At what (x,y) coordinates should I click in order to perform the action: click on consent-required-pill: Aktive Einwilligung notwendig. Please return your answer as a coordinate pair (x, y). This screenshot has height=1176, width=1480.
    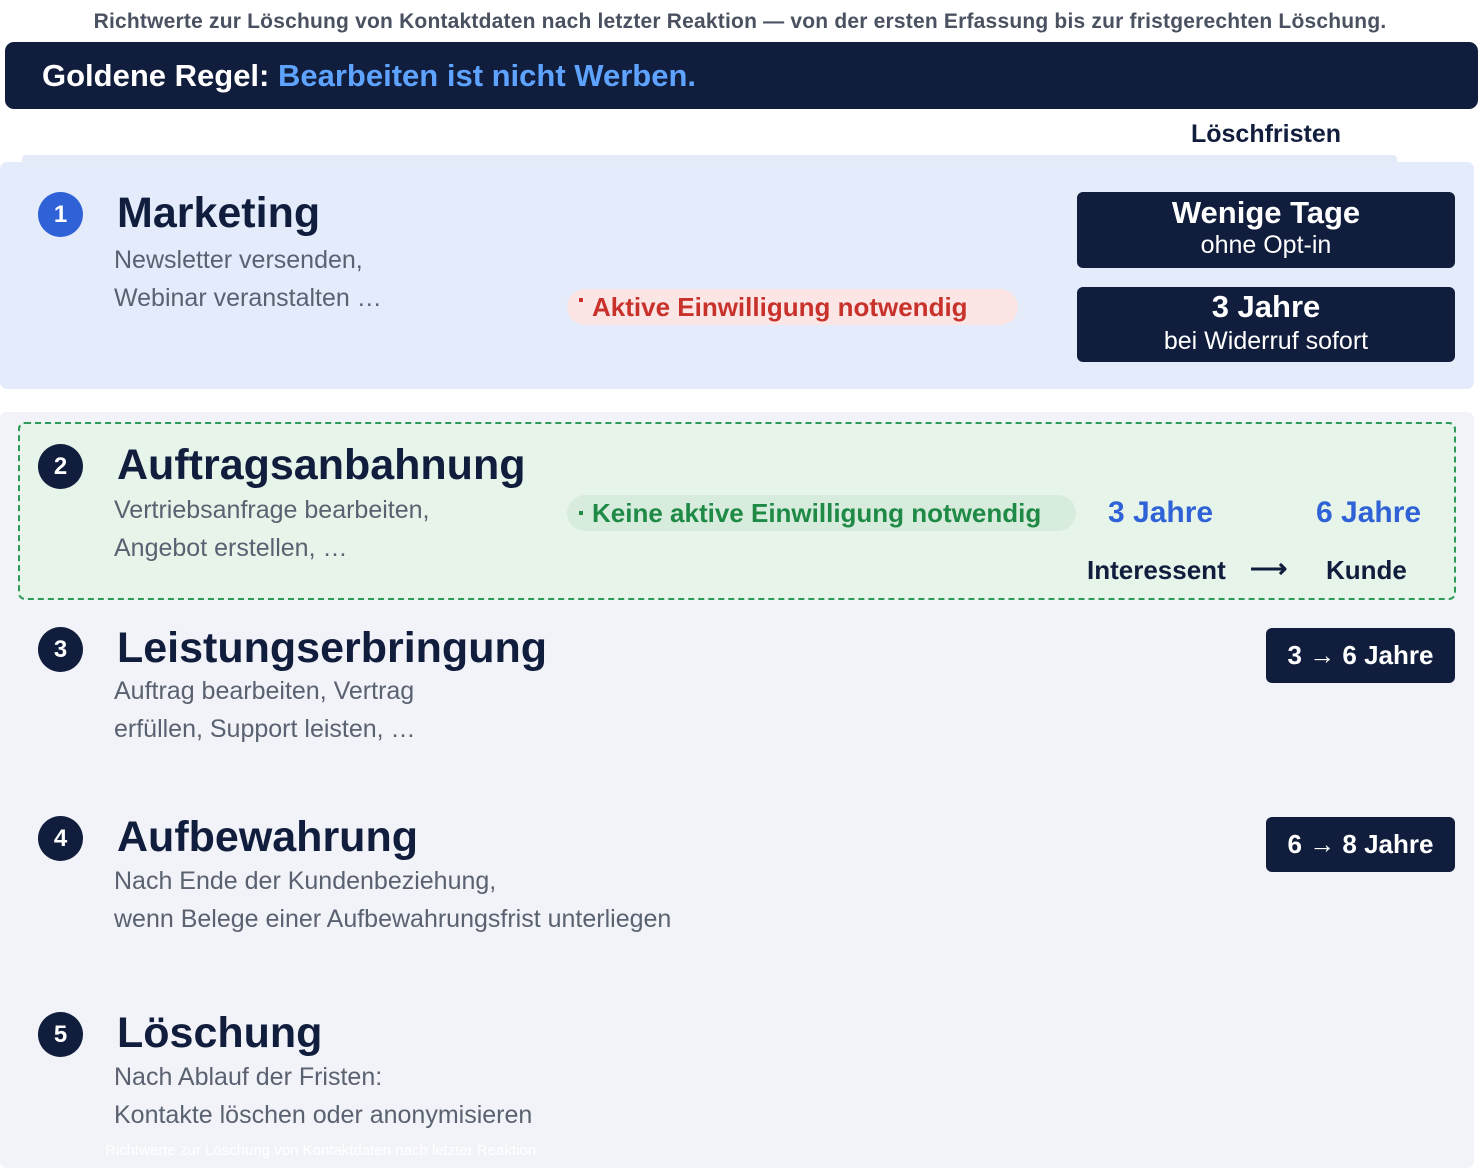
    Looking at the image, I should click on (792, 307).